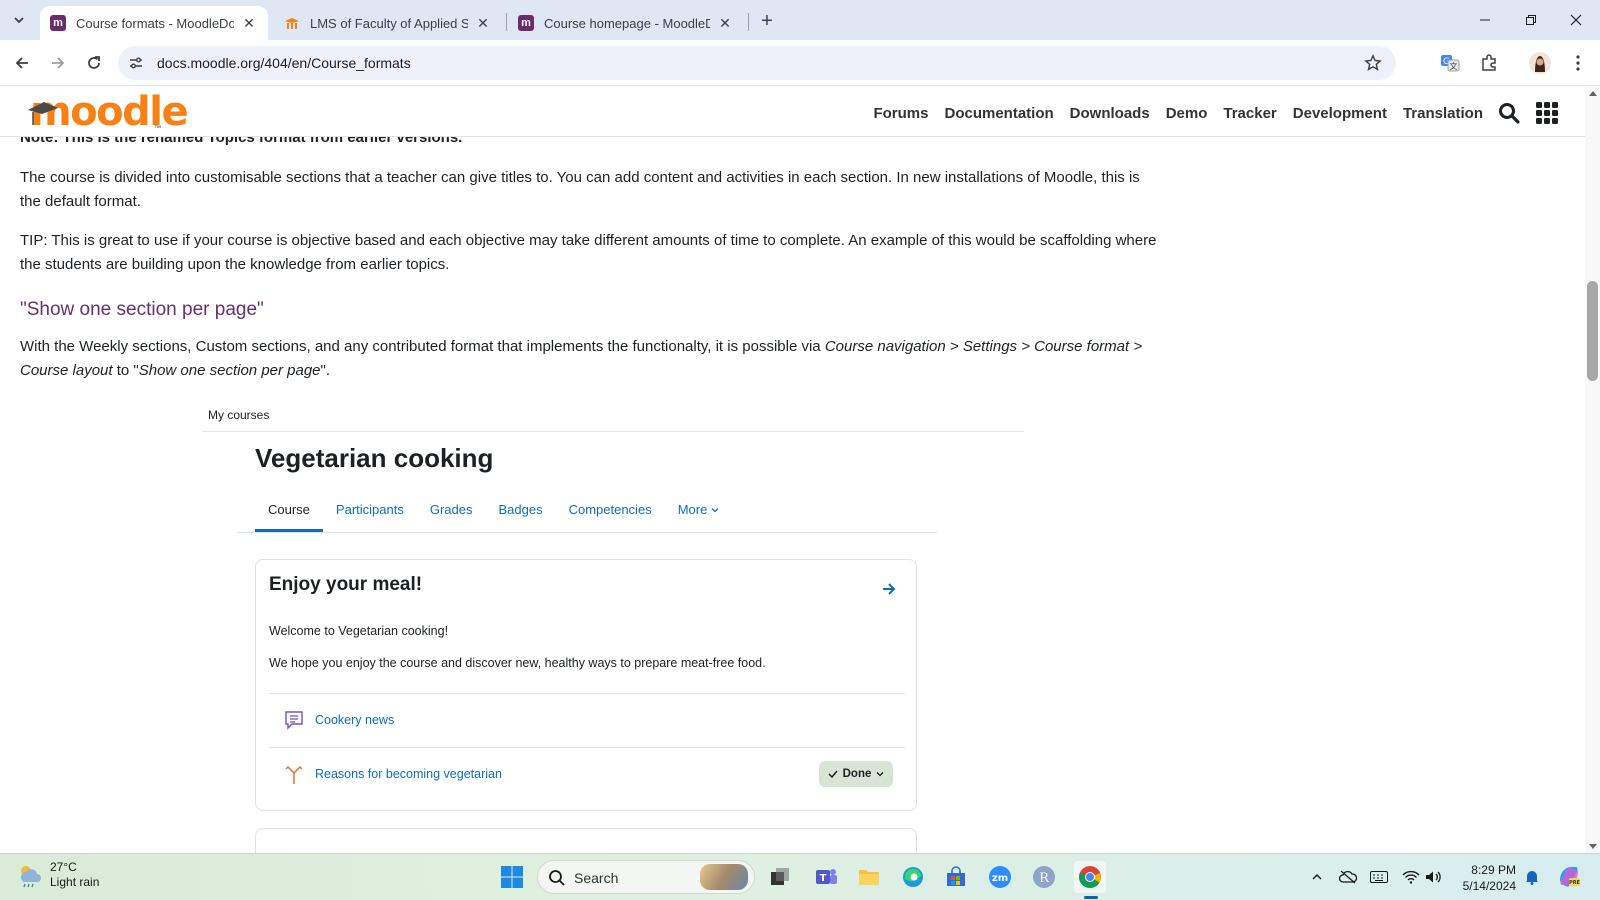 This screenshot has width=1600, height=900. What do you see at coordinates (75, 882) in the screenshot?
I see `weather-description: Light rain` at bounding box center [75, 882].